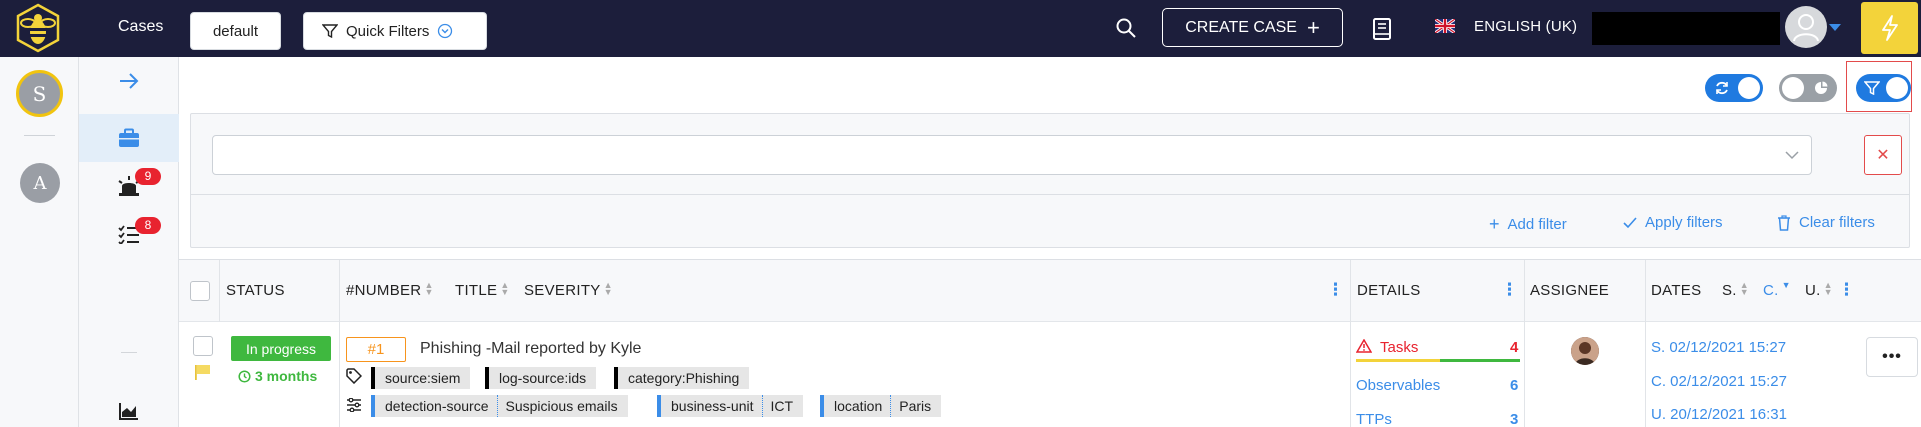 This screenshot has height=427, width=1921. Describe the element at coordinates (499, 406) in the screenshot. I see `custom-field-chip: detection-source Suspicious emails` at that location.